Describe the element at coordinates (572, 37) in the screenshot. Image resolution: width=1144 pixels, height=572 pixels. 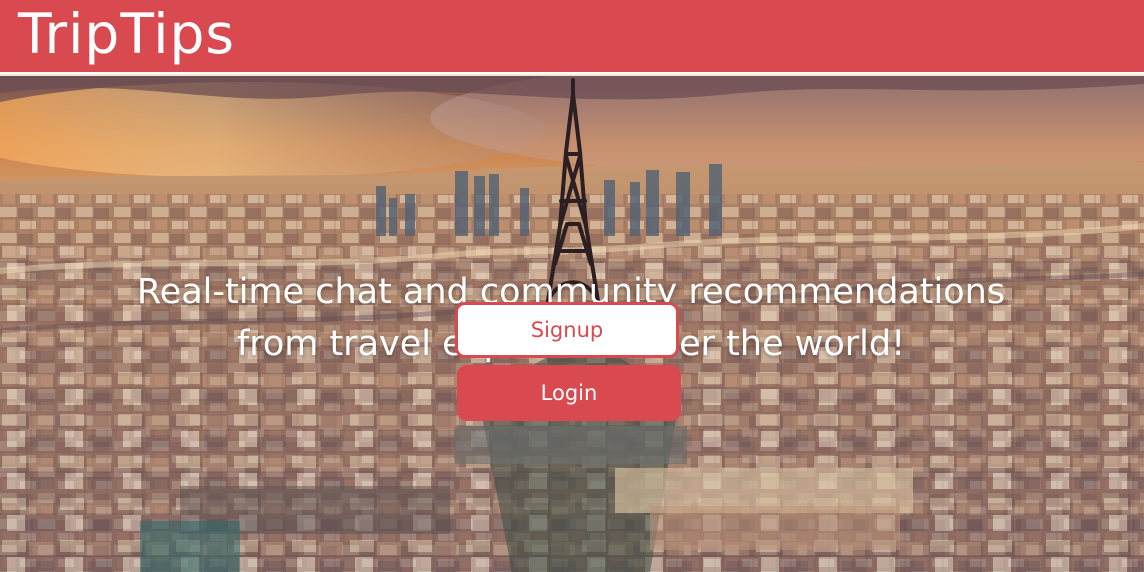
I see `top-navigation-bar: TripTips` at that location.